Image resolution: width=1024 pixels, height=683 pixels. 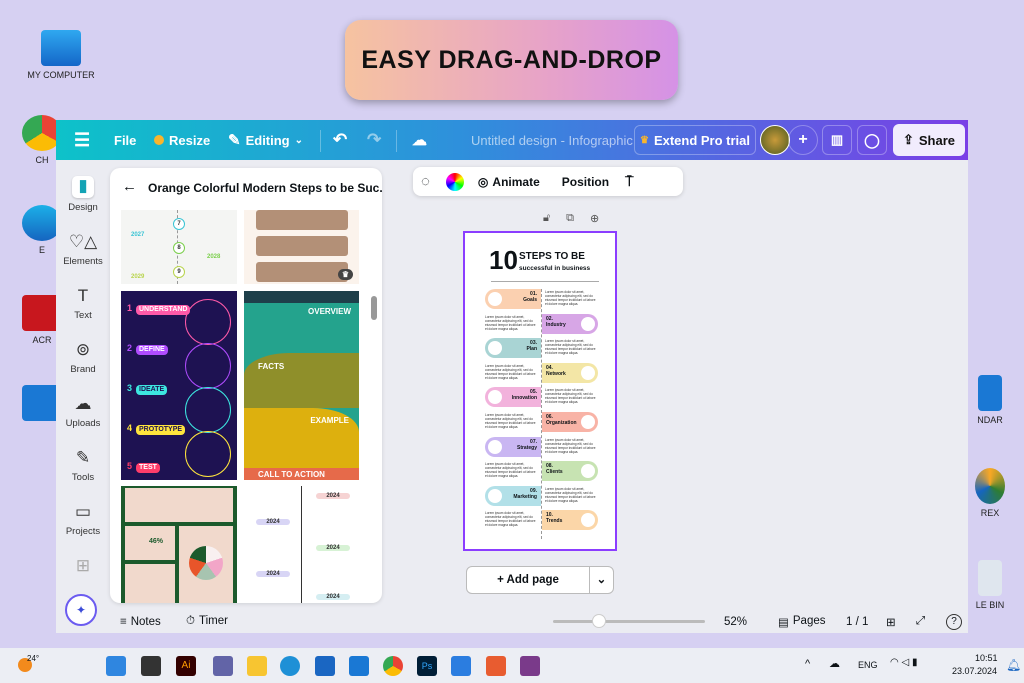 What do you see at coordinates (223, 666) in the screenshot?
I see `teams-icon` at bounding box center [223, 666].